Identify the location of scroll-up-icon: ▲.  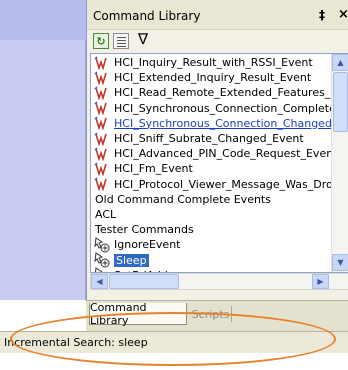
(340, 62).